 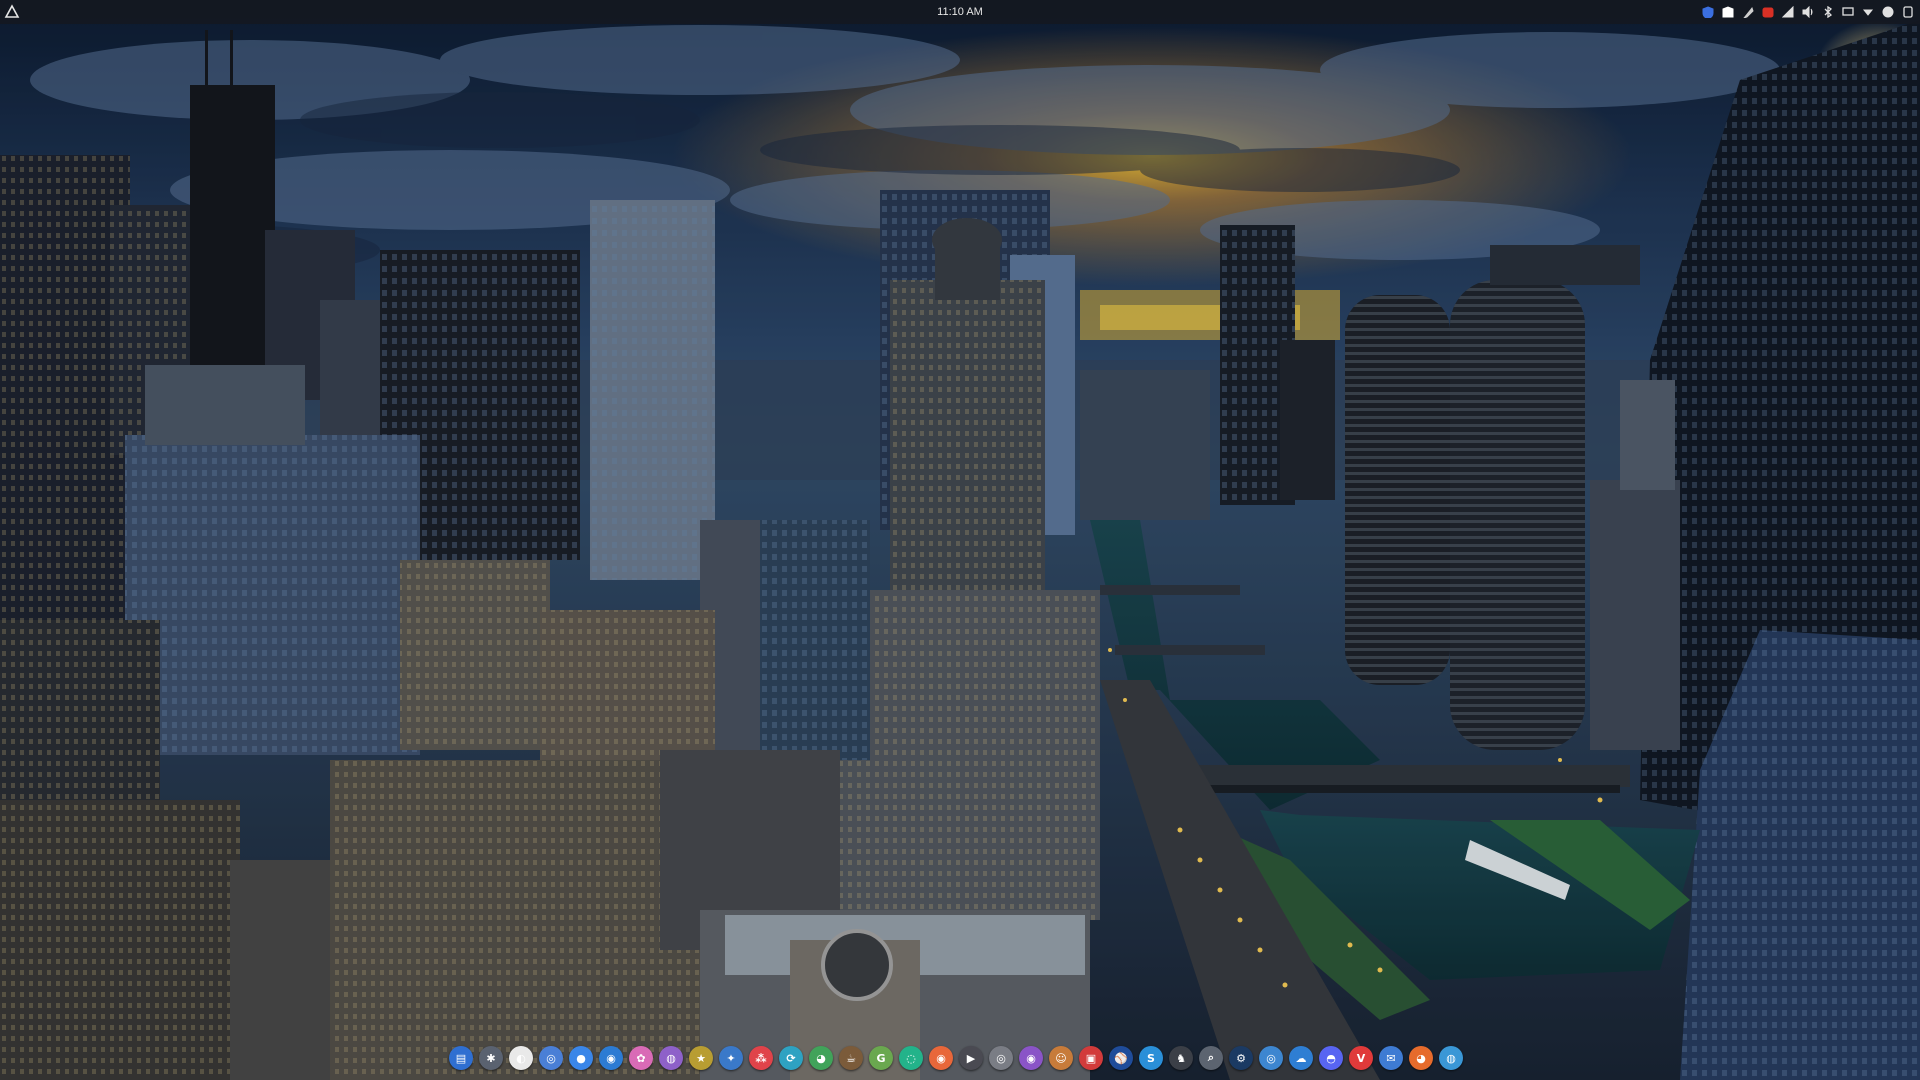 I want to click on color-picker-icon: ◍, so click(x=671, y=1058).